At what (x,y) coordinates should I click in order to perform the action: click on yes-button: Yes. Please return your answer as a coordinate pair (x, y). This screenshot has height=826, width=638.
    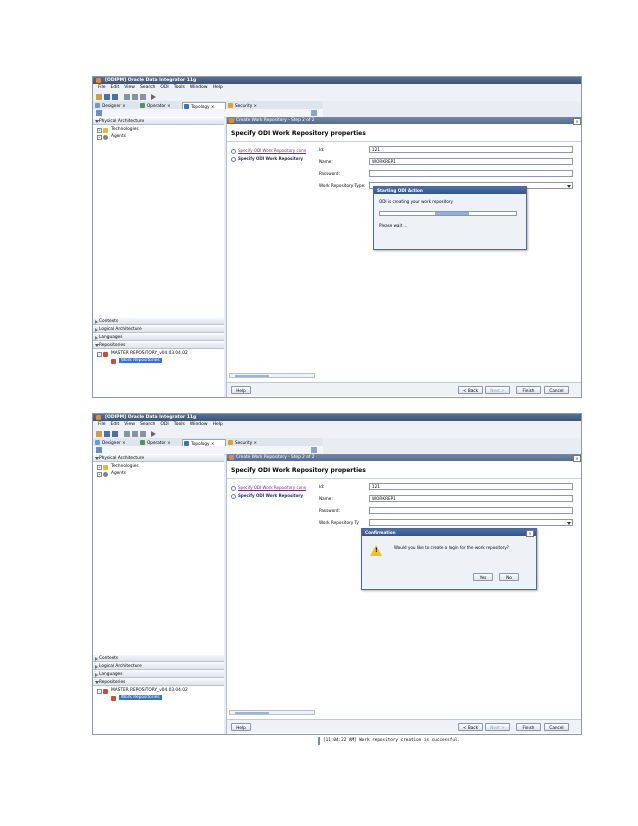
    Looking at the image, I should click on (483, 577).